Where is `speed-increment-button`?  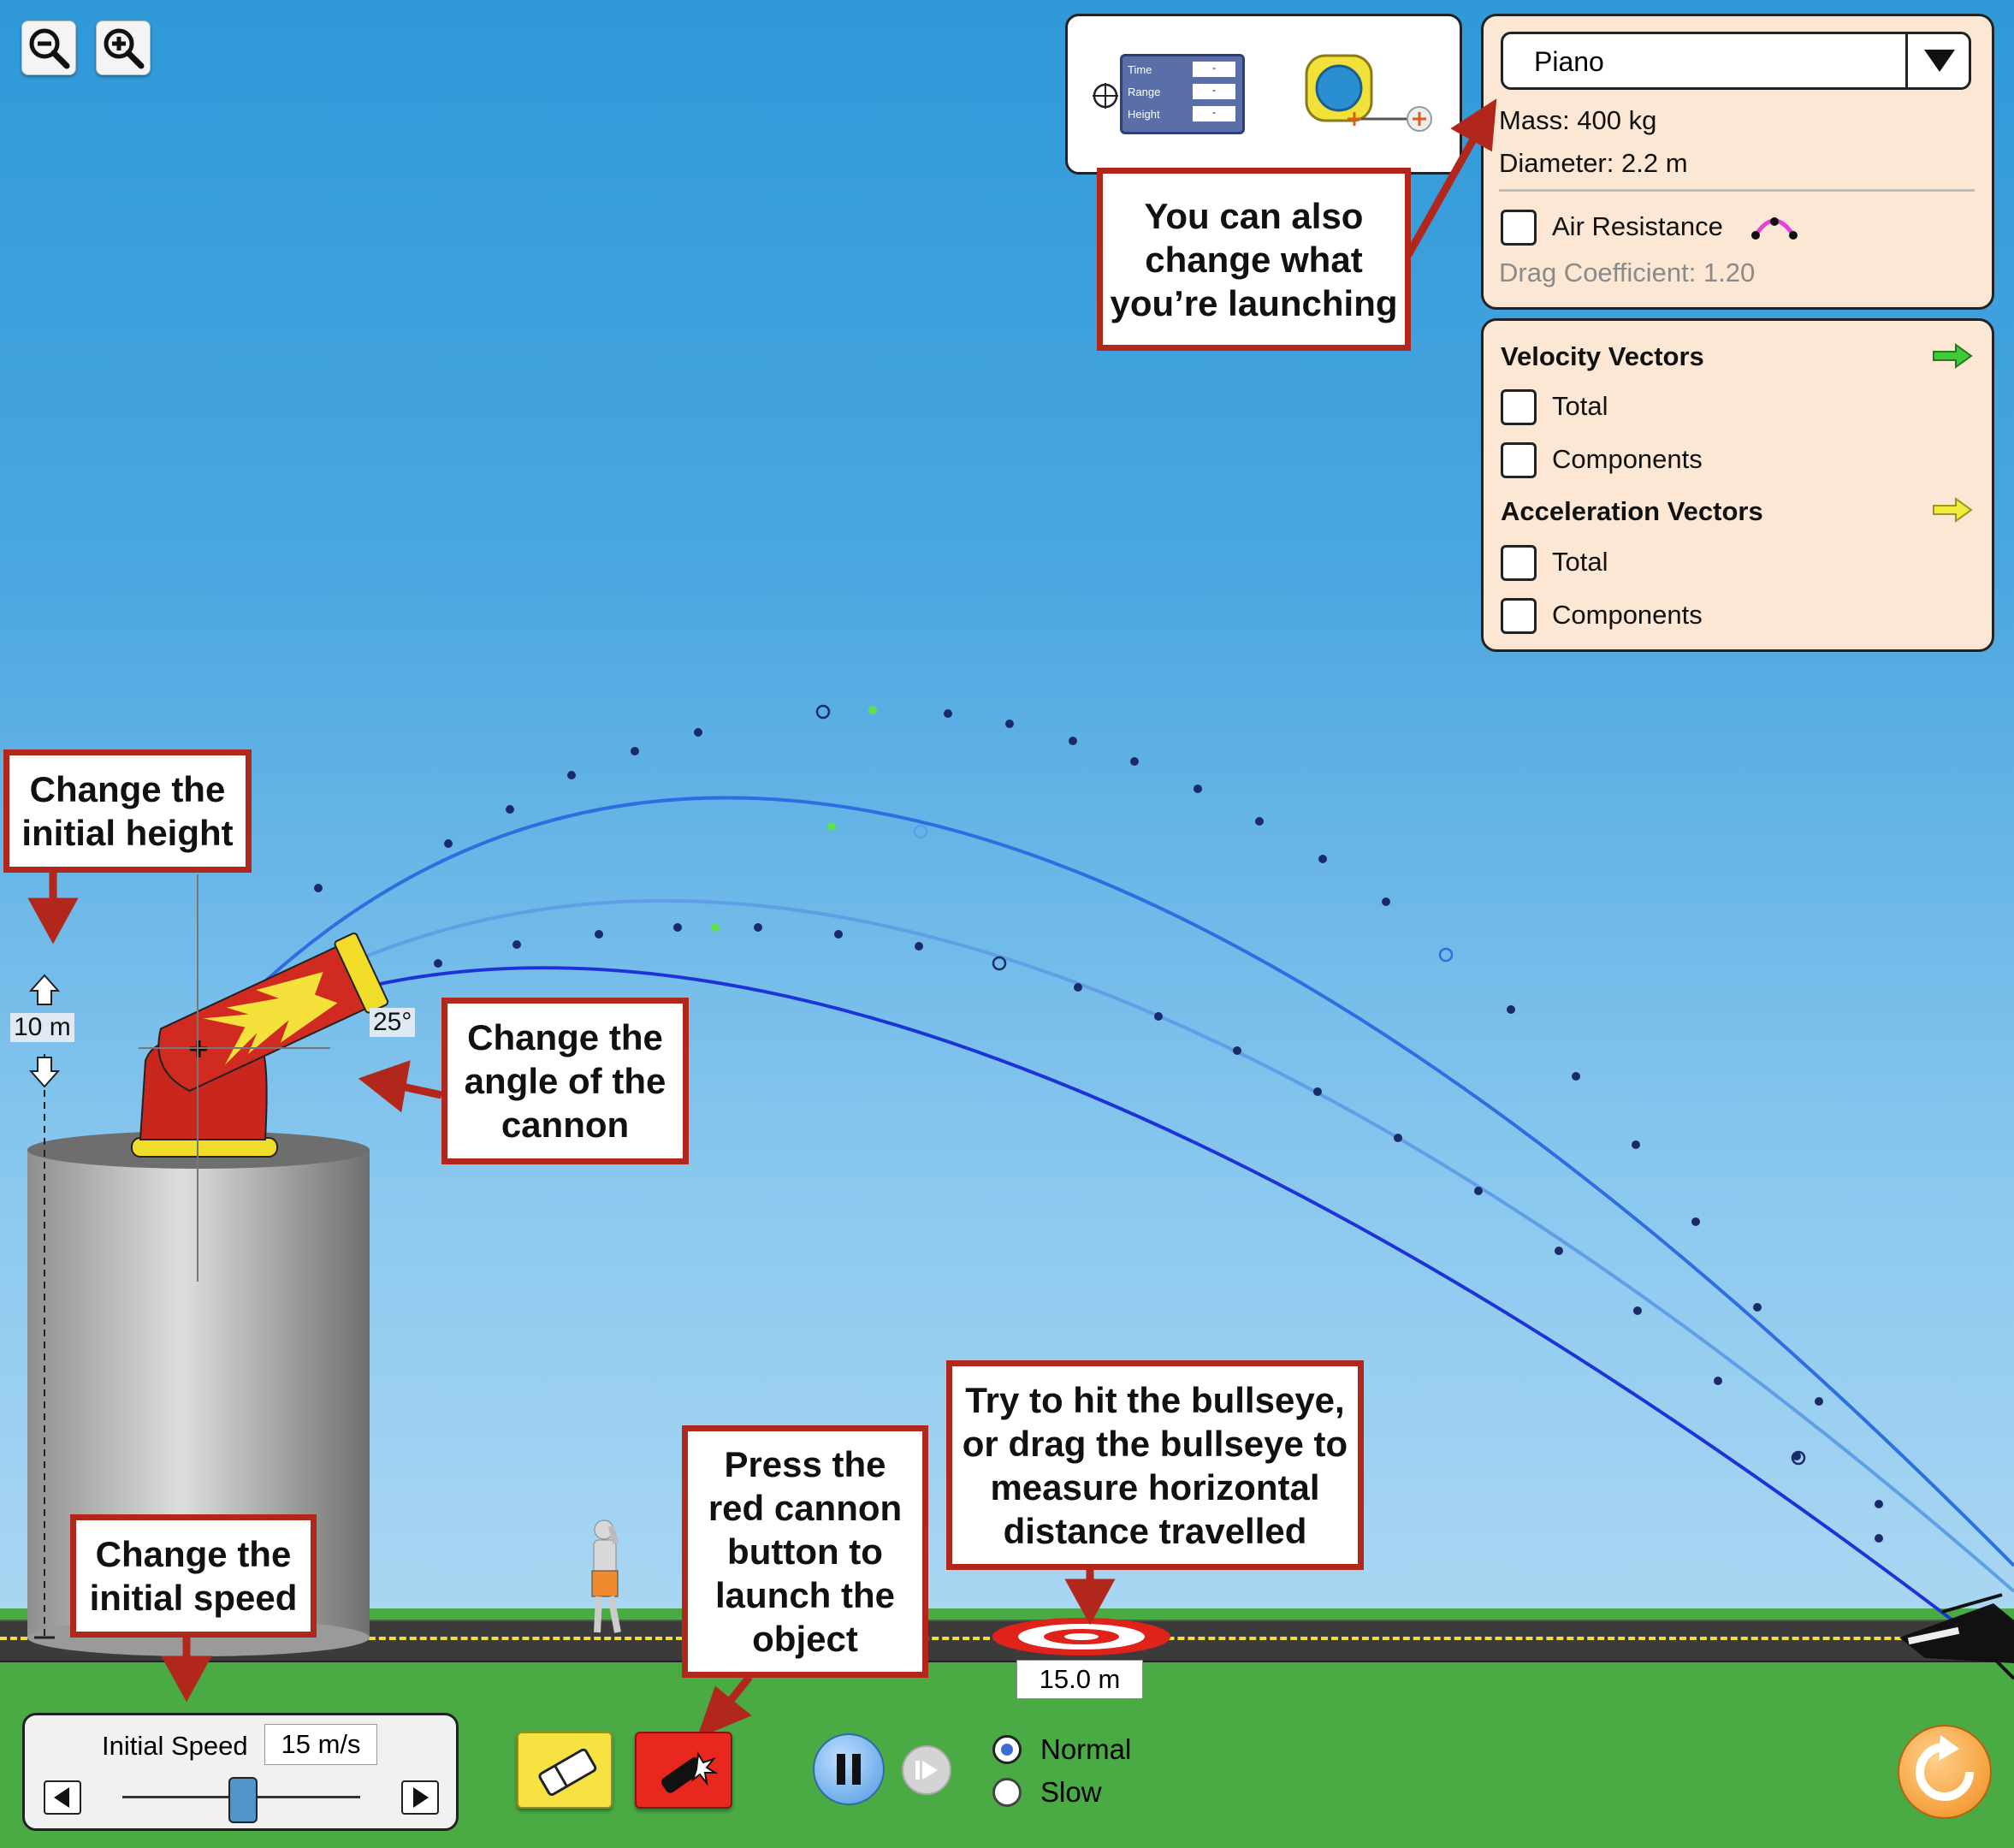
speed-increment-button is located at coordinates (420, 1797).